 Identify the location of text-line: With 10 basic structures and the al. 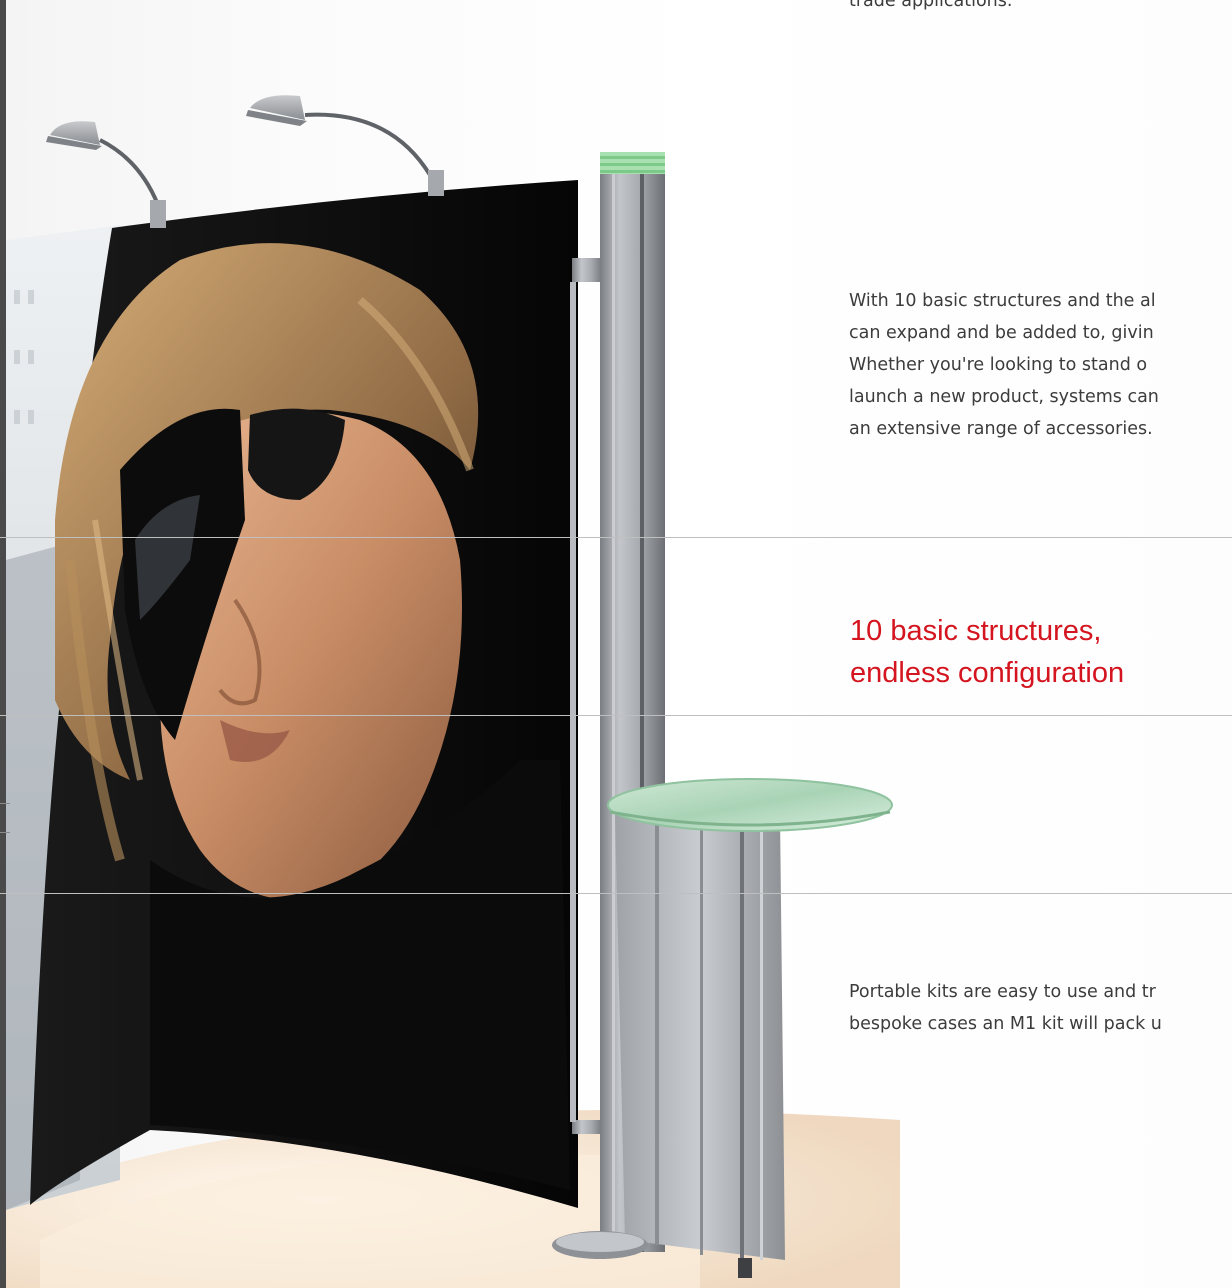
(1002, 301).